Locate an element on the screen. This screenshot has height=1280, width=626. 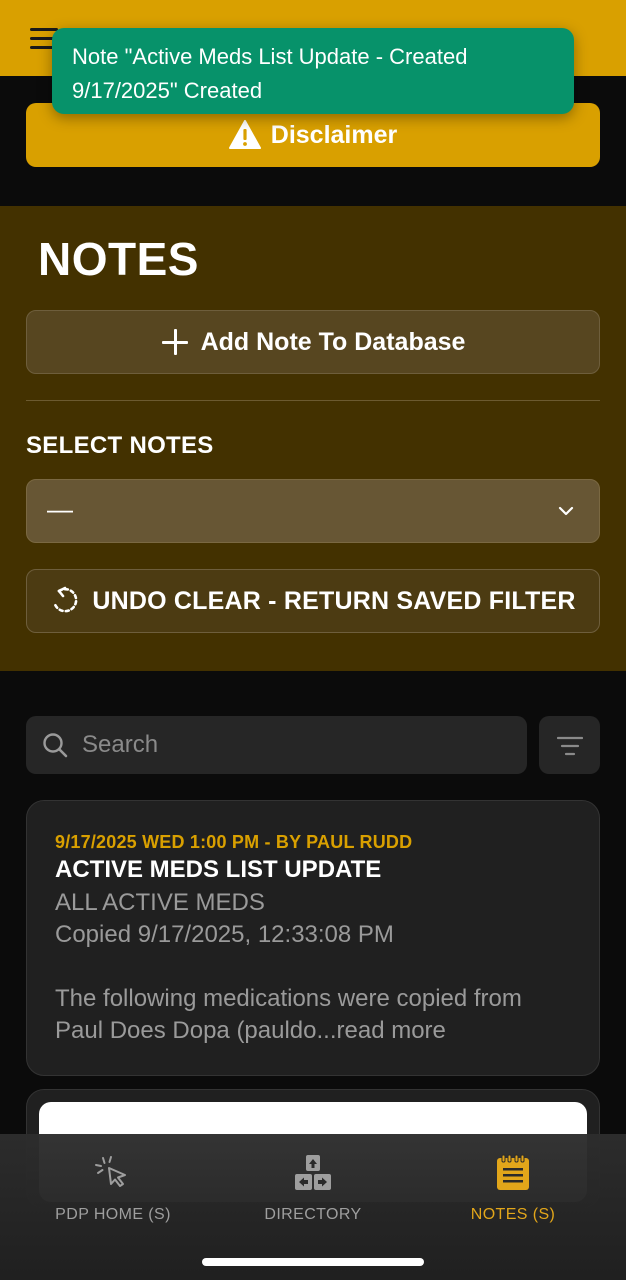
nav-item-notes: NOTES (S) is located at coordinates (513, 1199).